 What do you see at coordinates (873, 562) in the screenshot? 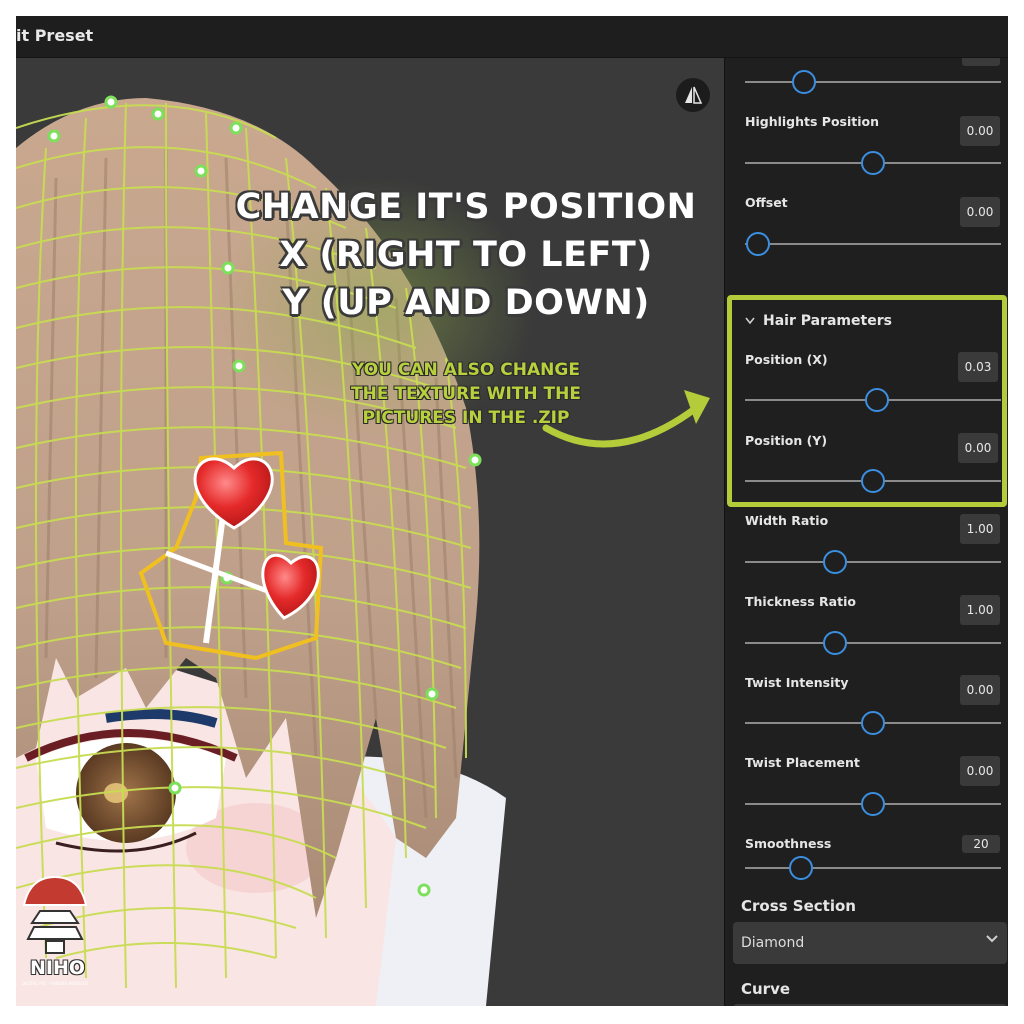
I see `width-ratio-slider` at bounding box center [873, 562].